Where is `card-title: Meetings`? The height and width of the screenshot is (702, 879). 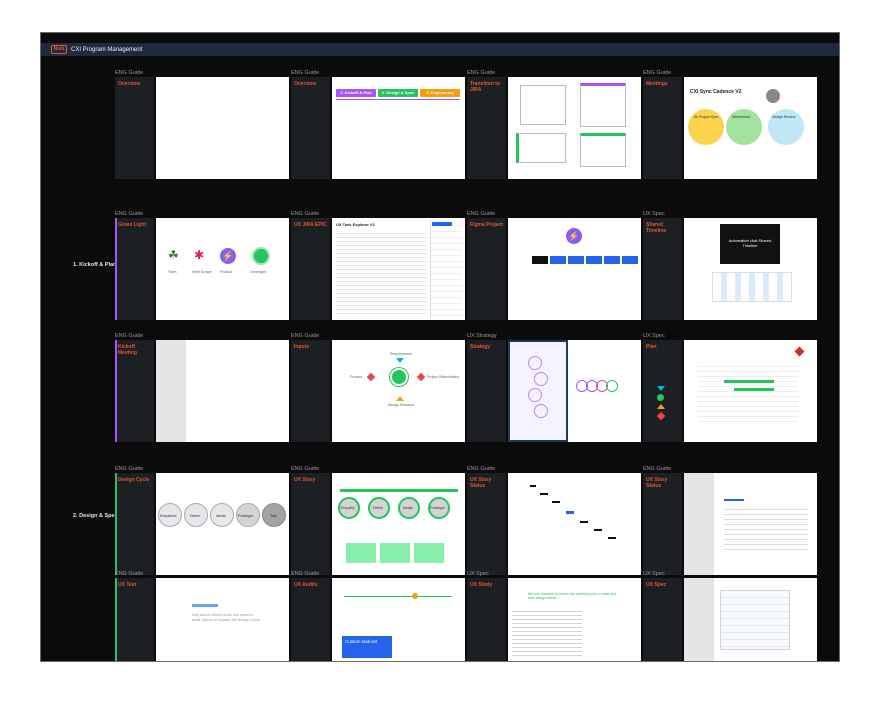 card-title: Meetings is located at coordinates (657, 84).